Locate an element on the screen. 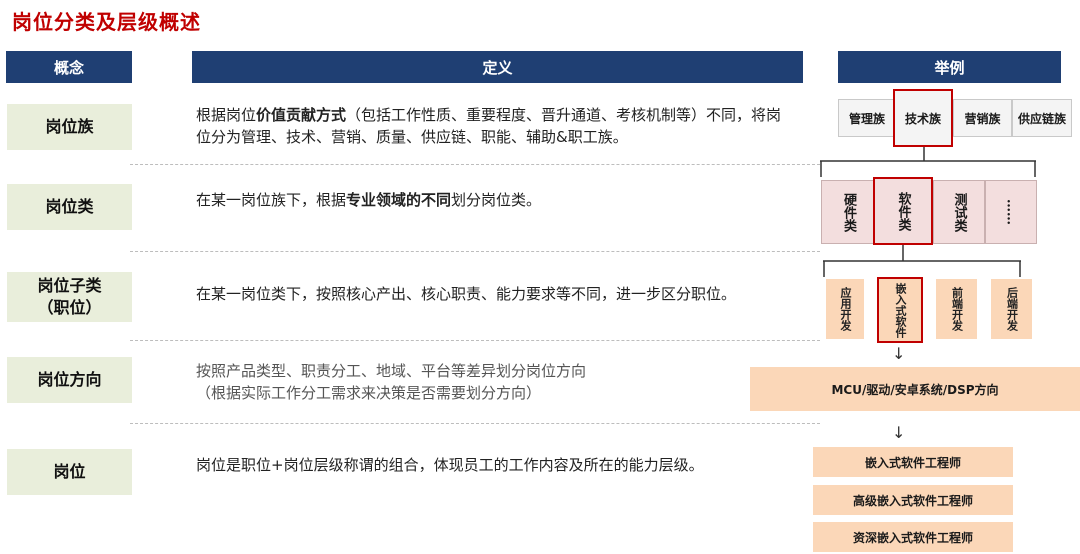 Image resolution: width=1080 pixels, height=554 pixels. definition-category-post: 划分岗位类。 is located at coordinates (496, 200).